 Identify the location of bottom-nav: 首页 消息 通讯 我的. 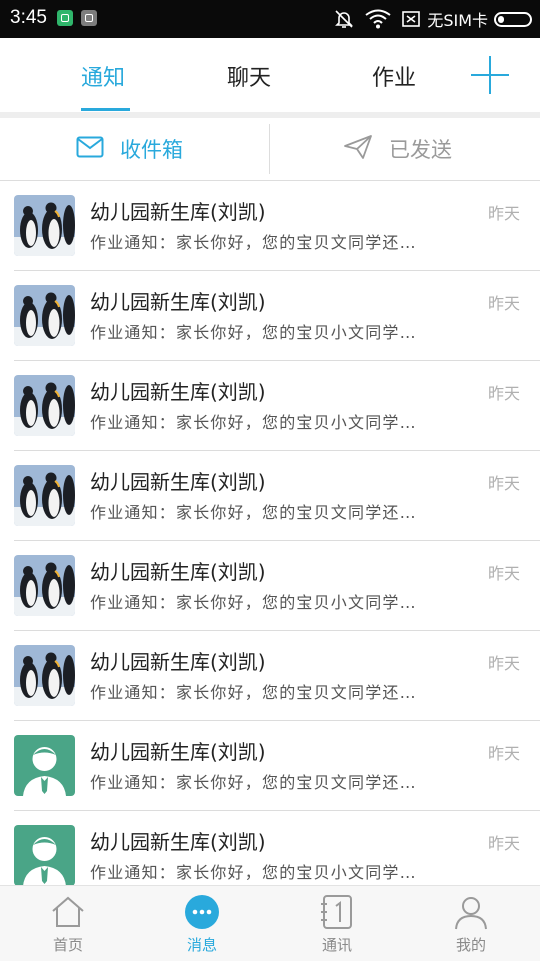
(270, 923).